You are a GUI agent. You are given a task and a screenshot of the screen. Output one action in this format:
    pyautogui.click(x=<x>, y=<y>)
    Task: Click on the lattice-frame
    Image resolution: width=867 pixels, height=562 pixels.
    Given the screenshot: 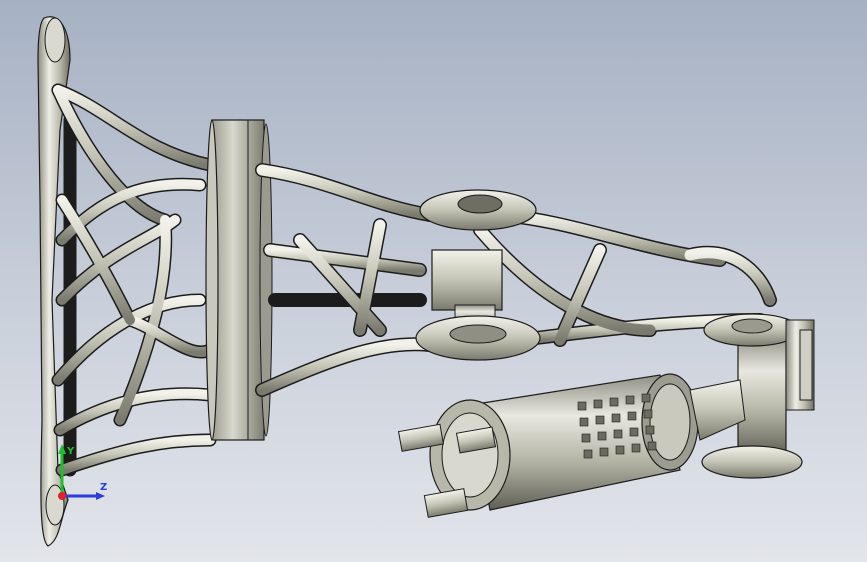 What is the action you would take?
    pyautogui.click(x=134, y=280)
    